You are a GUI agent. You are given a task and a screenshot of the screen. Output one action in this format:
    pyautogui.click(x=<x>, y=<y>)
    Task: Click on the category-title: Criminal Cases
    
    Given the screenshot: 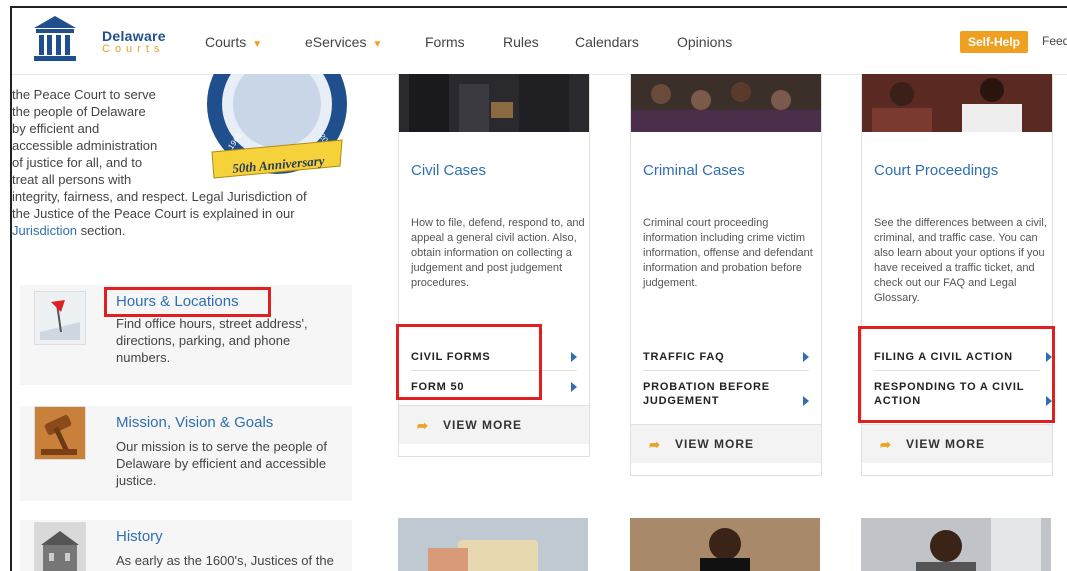 What is the action you would take?
    pyautogui.click(x=694, y=170)
    